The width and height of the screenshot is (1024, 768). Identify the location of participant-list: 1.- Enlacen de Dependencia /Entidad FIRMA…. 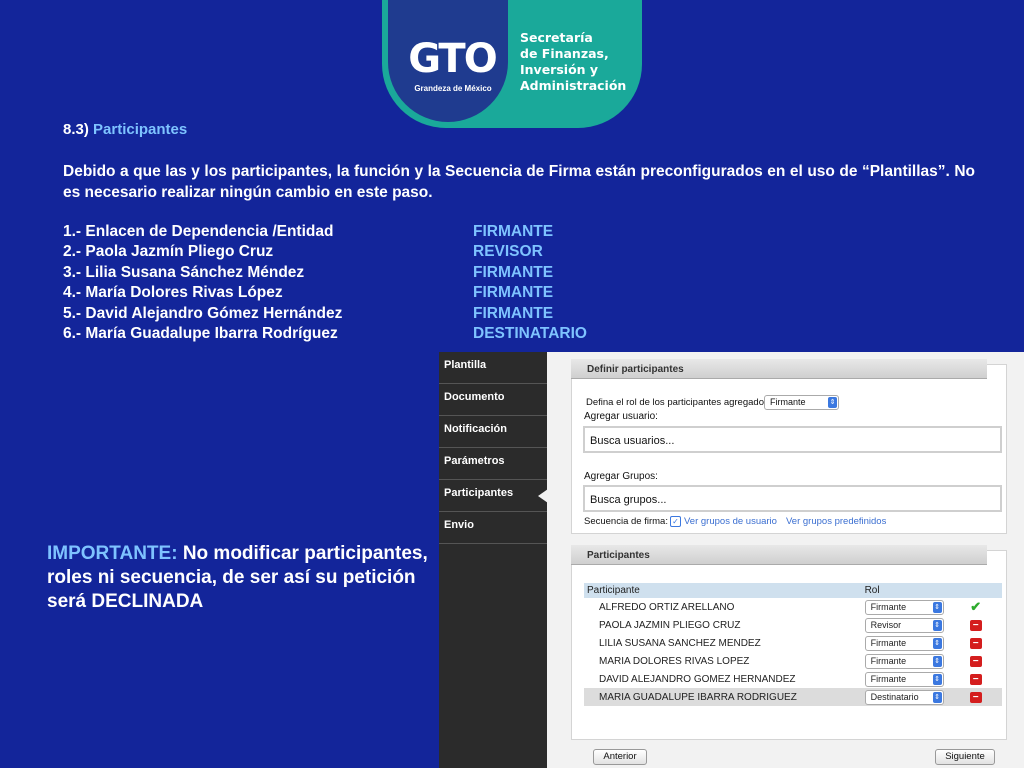
(343, 284).